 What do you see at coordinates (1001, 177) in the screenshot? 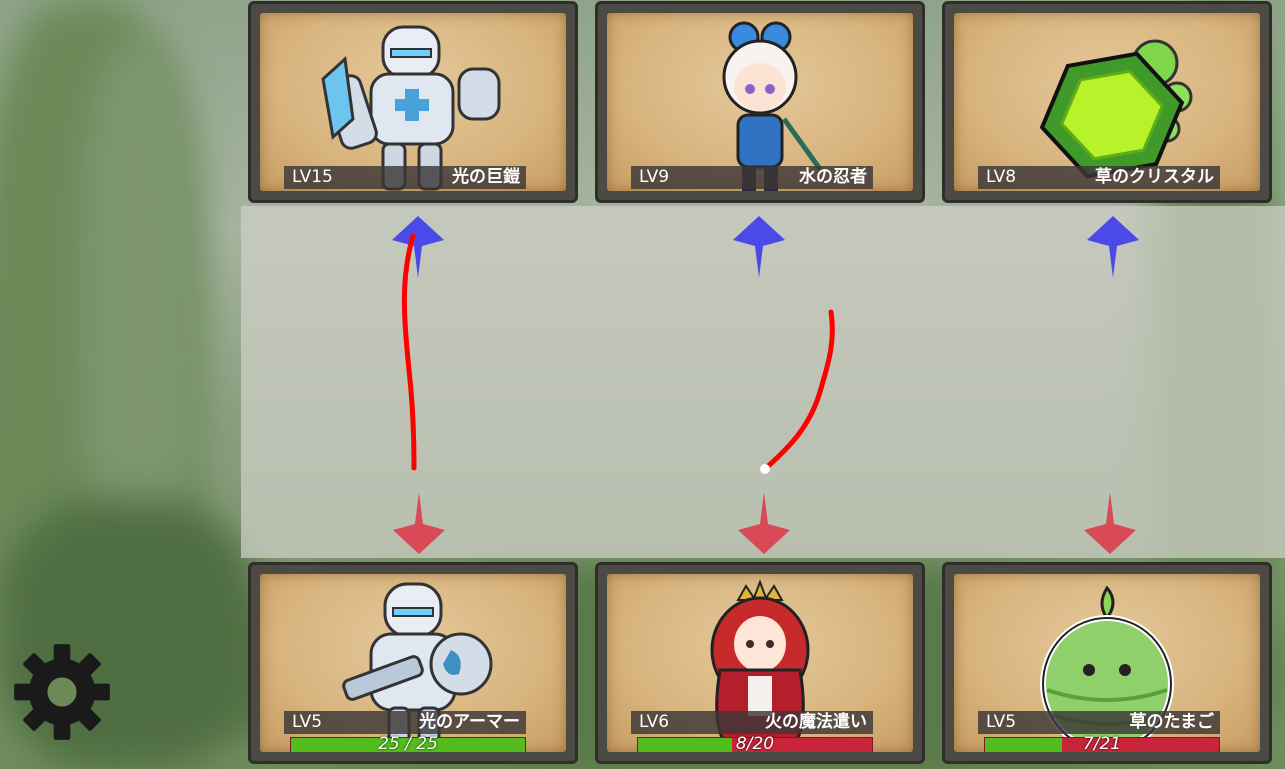
I see `level-label: LV8` at bounding box center [1001, 177].